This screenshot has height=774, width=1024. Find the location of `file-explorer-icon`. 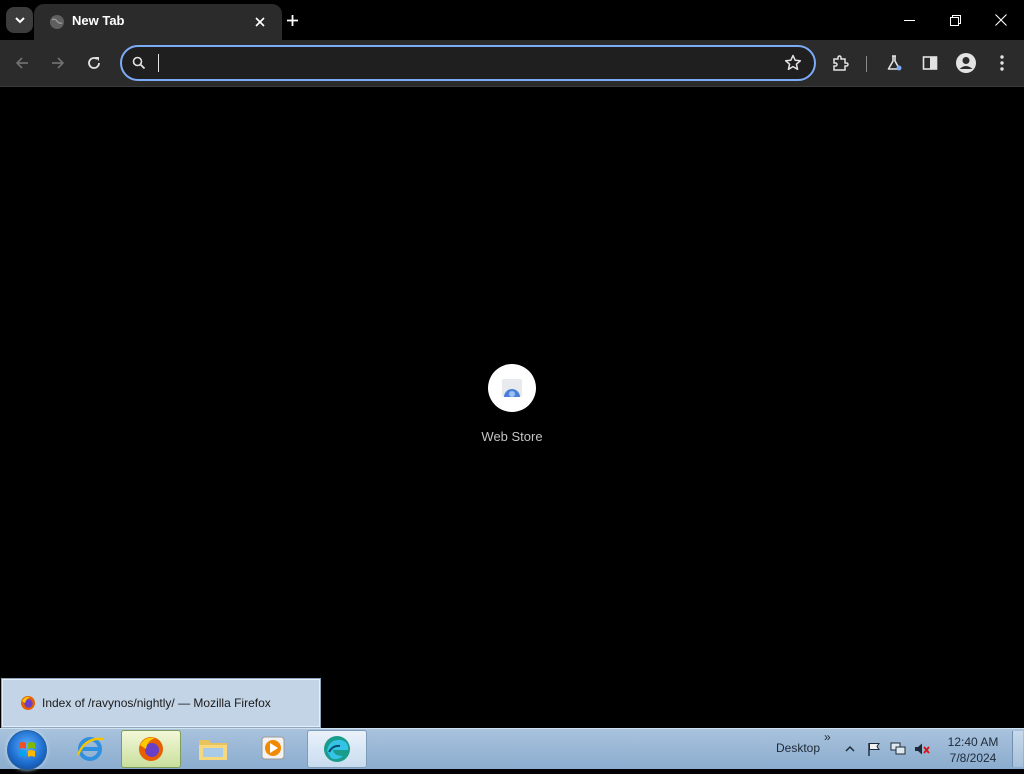

file-explorer-icon is located at coordinates (213, 750).